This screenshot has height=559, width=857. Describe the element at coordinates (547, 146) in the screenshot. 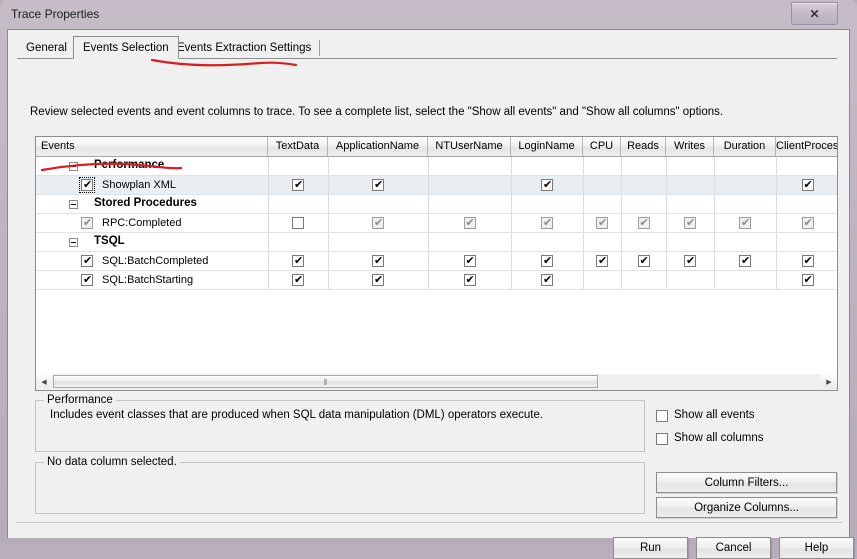

I see `grid-column-header: LoginName` at that location.